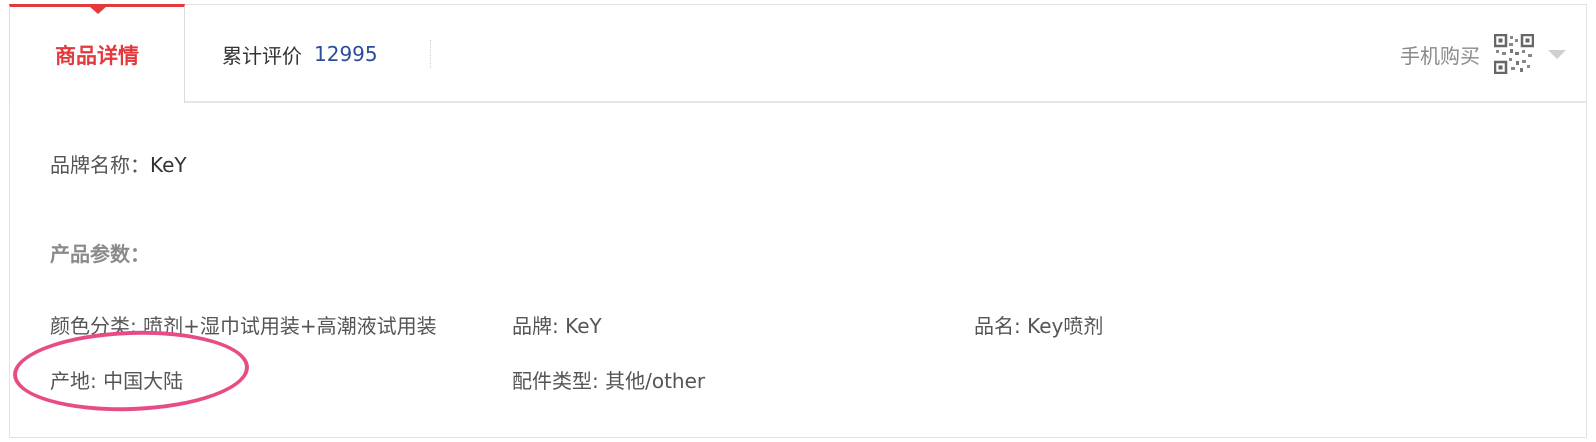 The width and height of the screenshot is (1596, 442). I want to click on tab-product-detail: 商品详情, so click(97, 53).